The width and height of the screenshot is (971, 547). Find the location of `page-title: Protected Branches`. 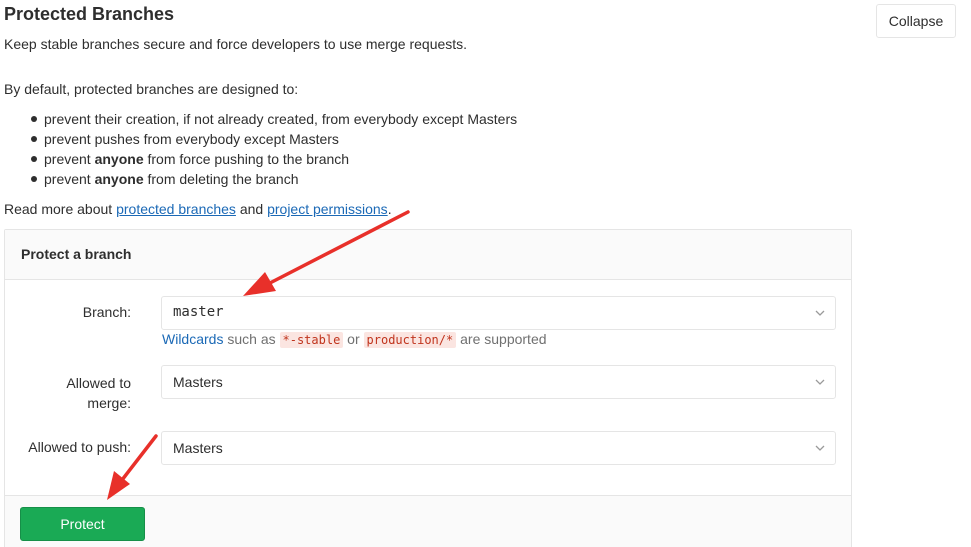

page-title: Protected Branches is located at coordinates (89, 14).